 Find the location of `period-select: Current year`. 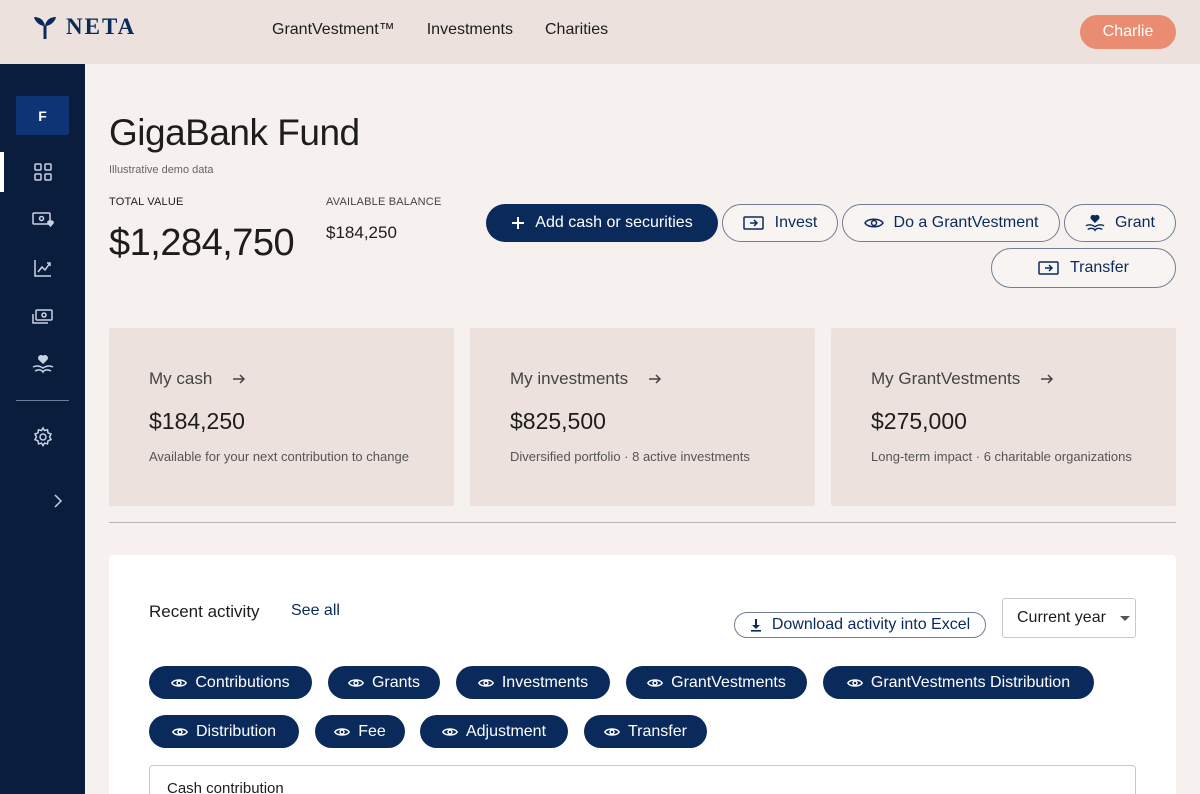

period-select: Current year is located at coordinates (1069, 618).